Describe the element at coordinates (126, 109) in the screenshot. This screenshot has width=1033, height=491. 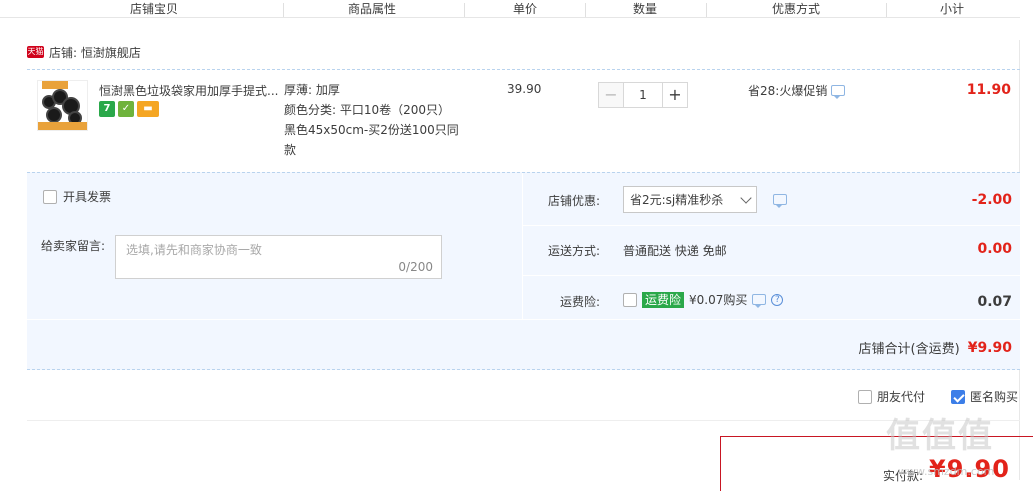
I see `guarantee-icon: ✓` at that location.